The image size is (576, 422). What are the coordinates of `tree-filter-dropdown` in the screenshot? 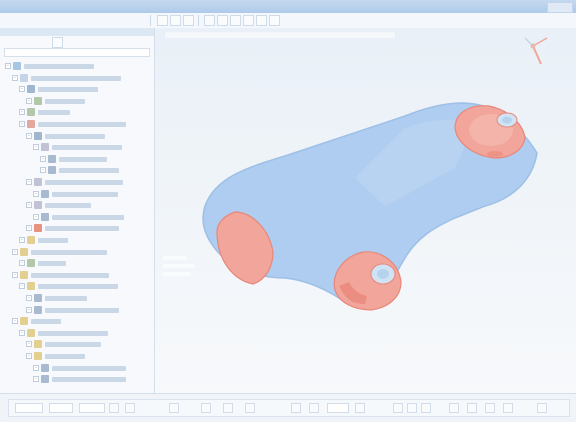 It's located at (77, 52).